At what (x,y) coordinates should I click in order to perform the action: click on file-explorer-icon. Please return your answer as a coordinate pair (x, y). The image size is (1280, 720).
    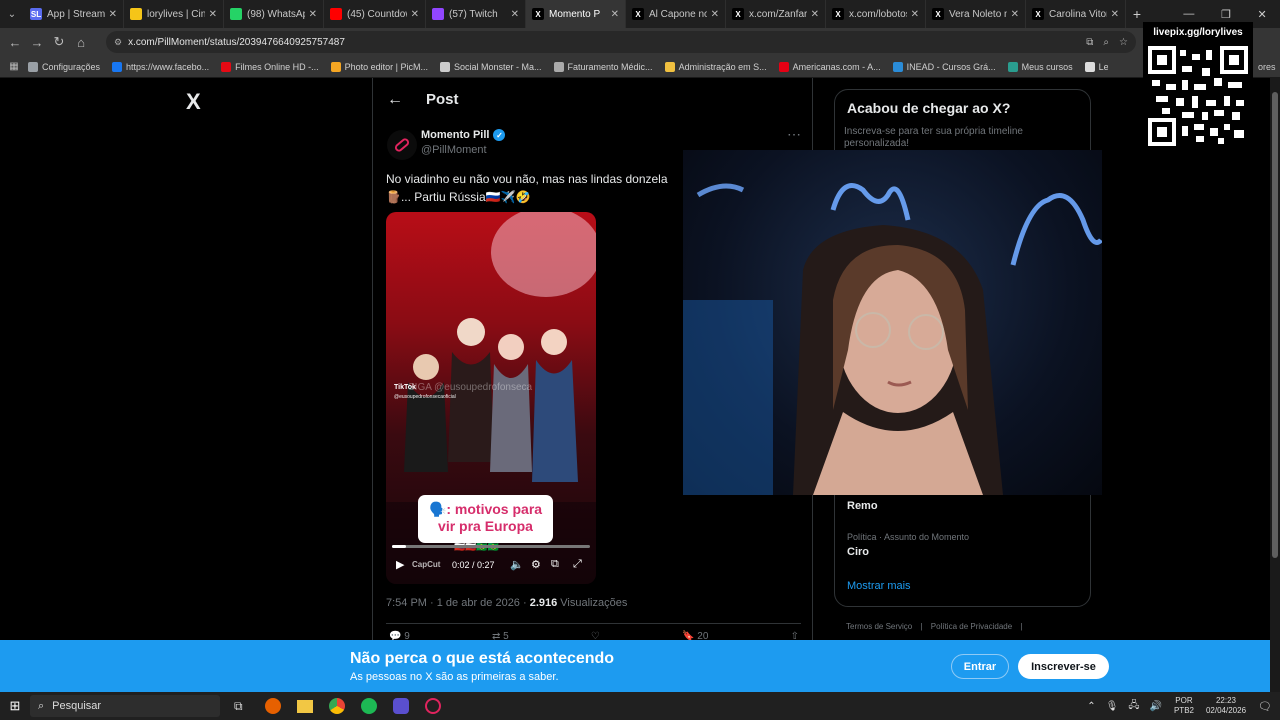
    Looking at the image, I should click on (304, 706).